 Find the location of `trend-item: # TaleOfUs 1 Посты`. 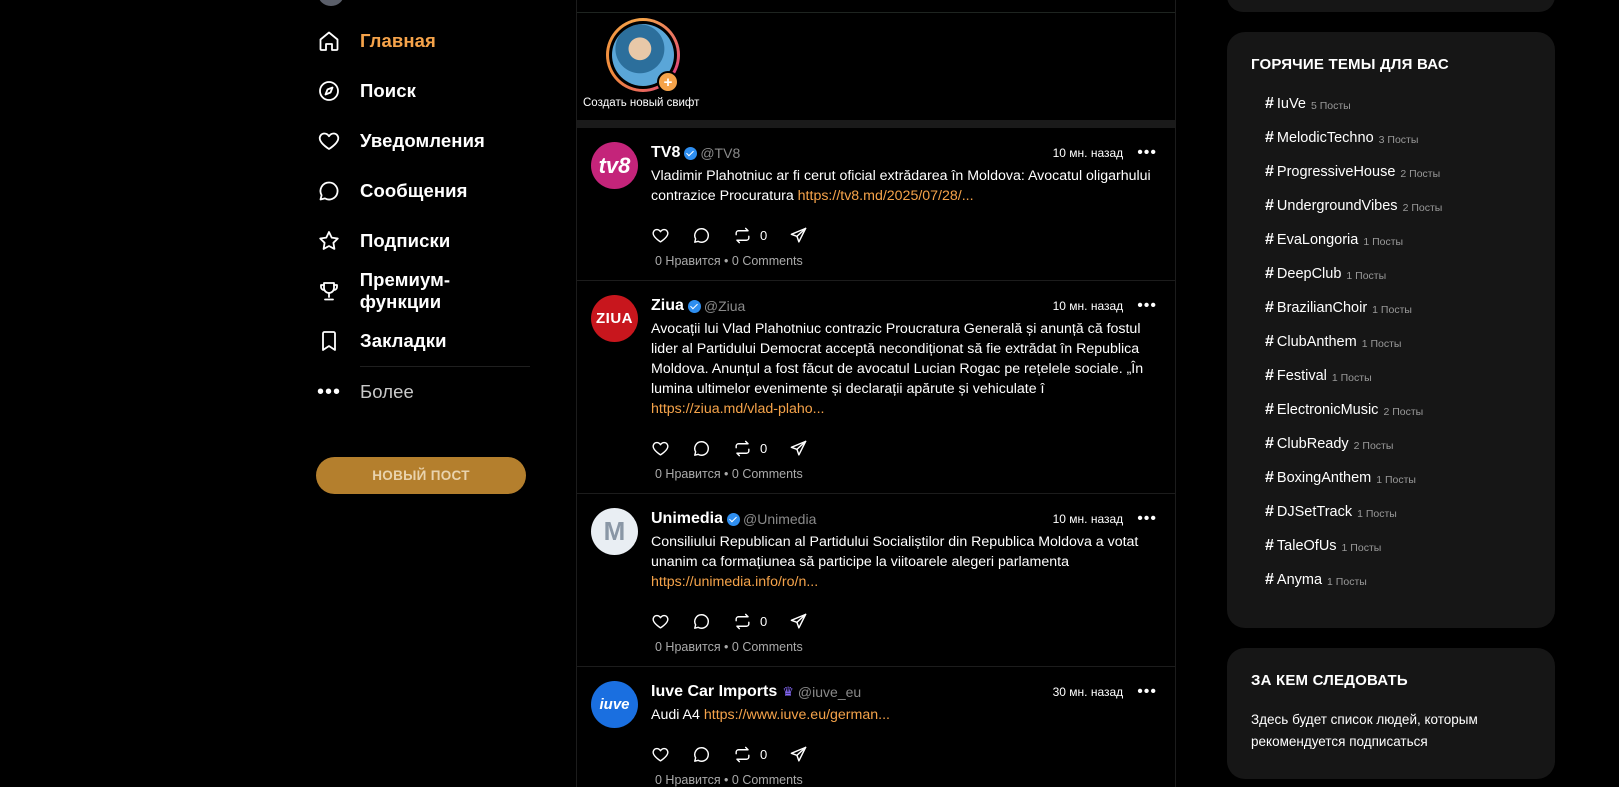

trend-item: # TaleOfUs 1 Посты is located at coordinates (1398, 546).